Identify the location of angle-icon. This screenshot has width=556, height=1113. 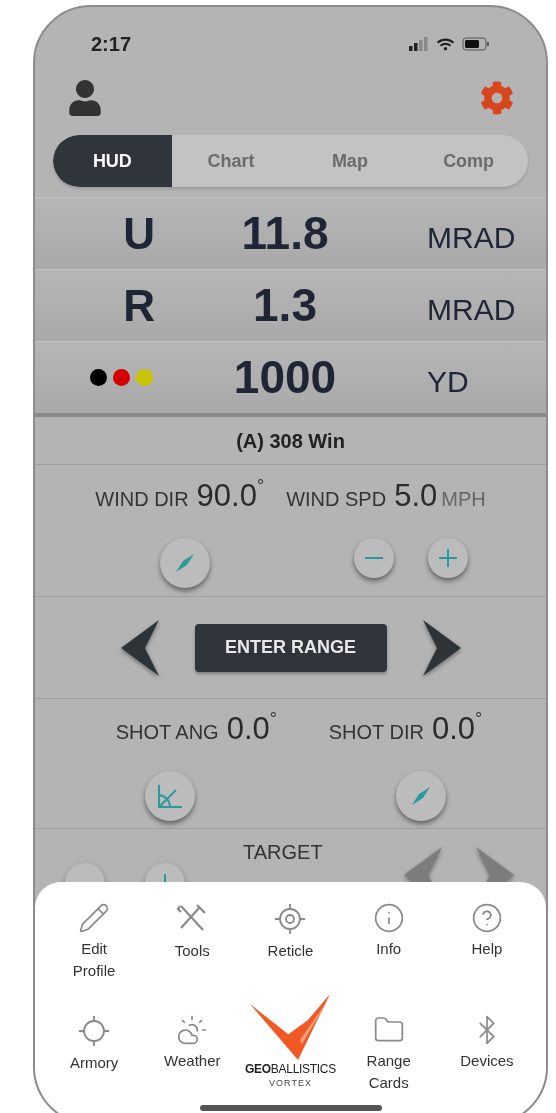
(170, 795).